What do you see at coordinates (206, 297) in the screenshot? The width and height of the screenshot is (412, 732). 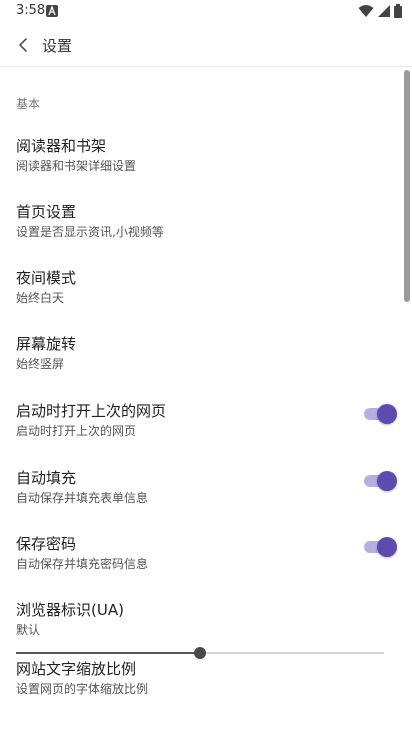 I see `setting-night-mode: 夜间模式 始终白天` at bounding box center [206, 297].